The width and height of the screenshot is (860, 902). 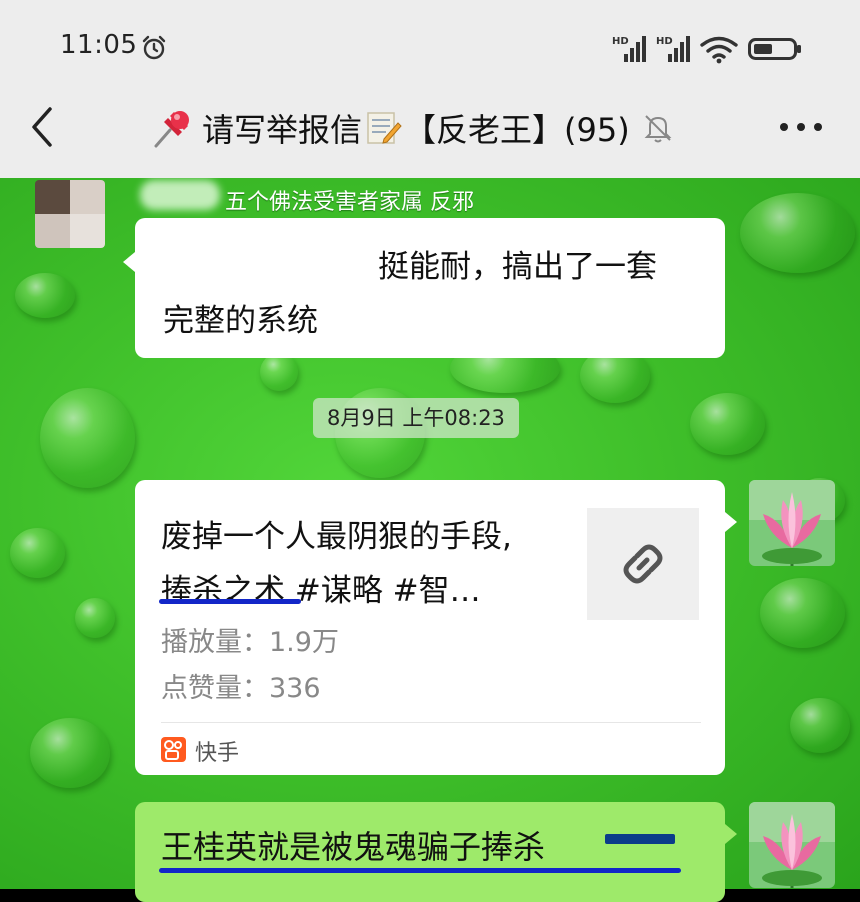 I want to click on wifi-icon, so click(x=719, y=50).